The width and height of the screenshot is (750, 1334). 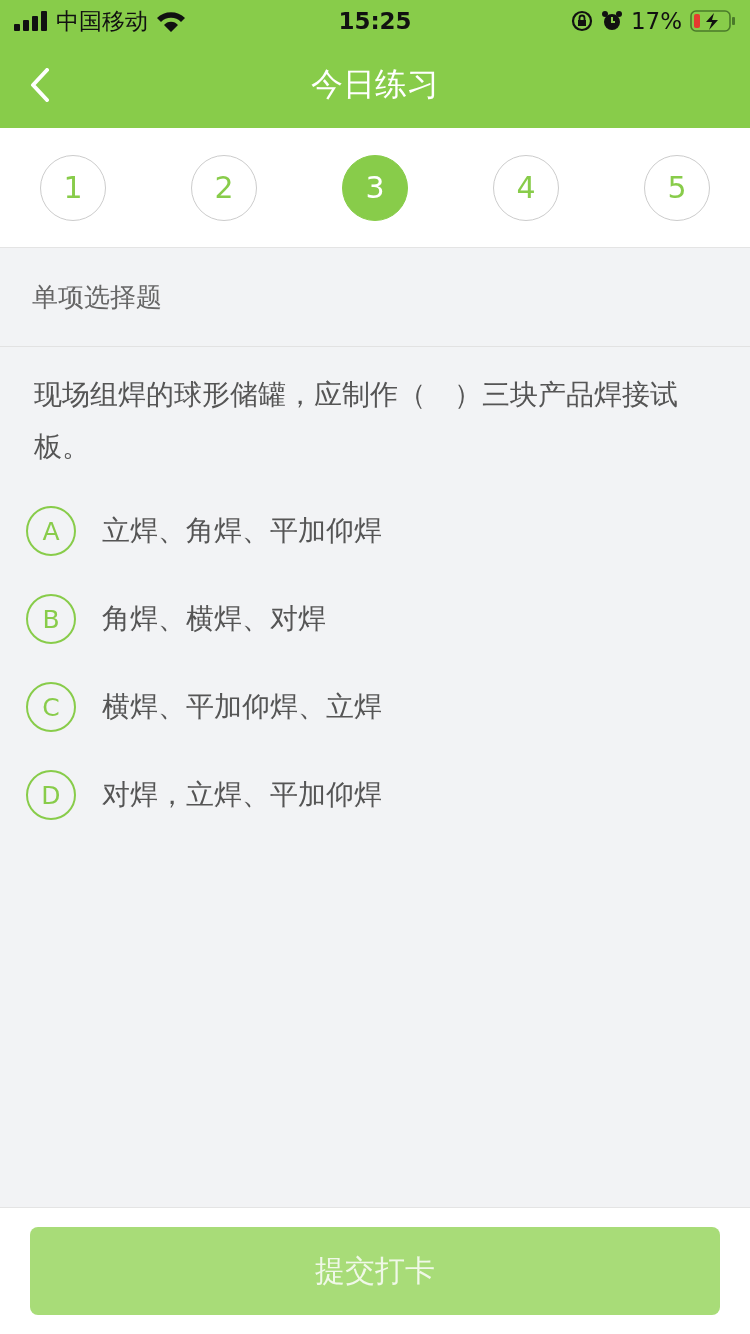 I want to click on question-number-tab: 1, so click(x=73, y=187).